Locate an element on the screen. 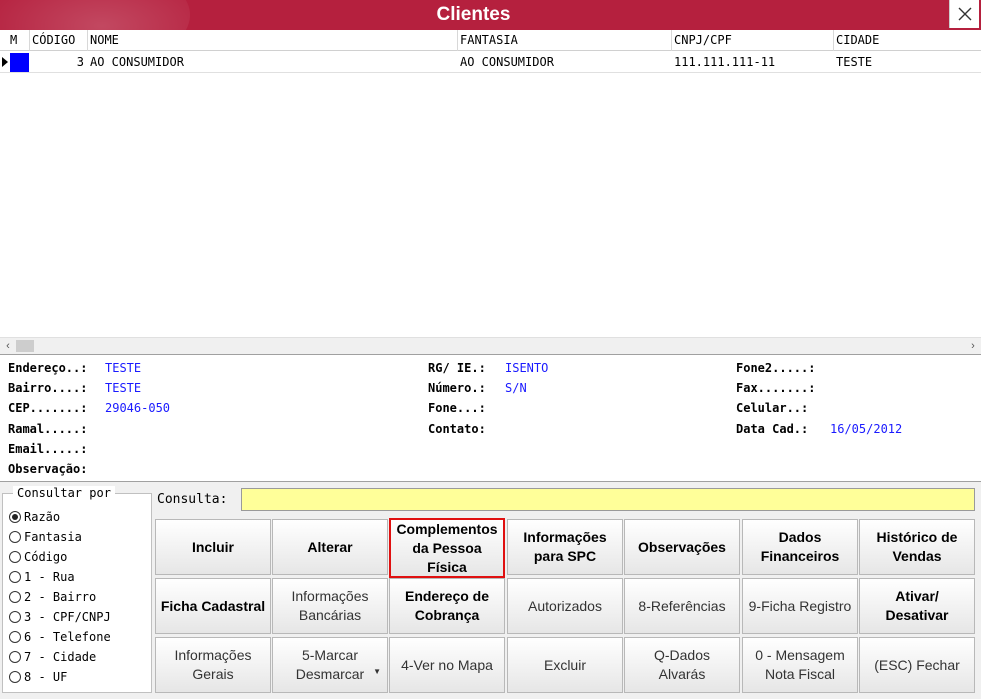  radio-cpf-cnpj: 3 - CPF/CNPJ is located at coordinates (60, 617).